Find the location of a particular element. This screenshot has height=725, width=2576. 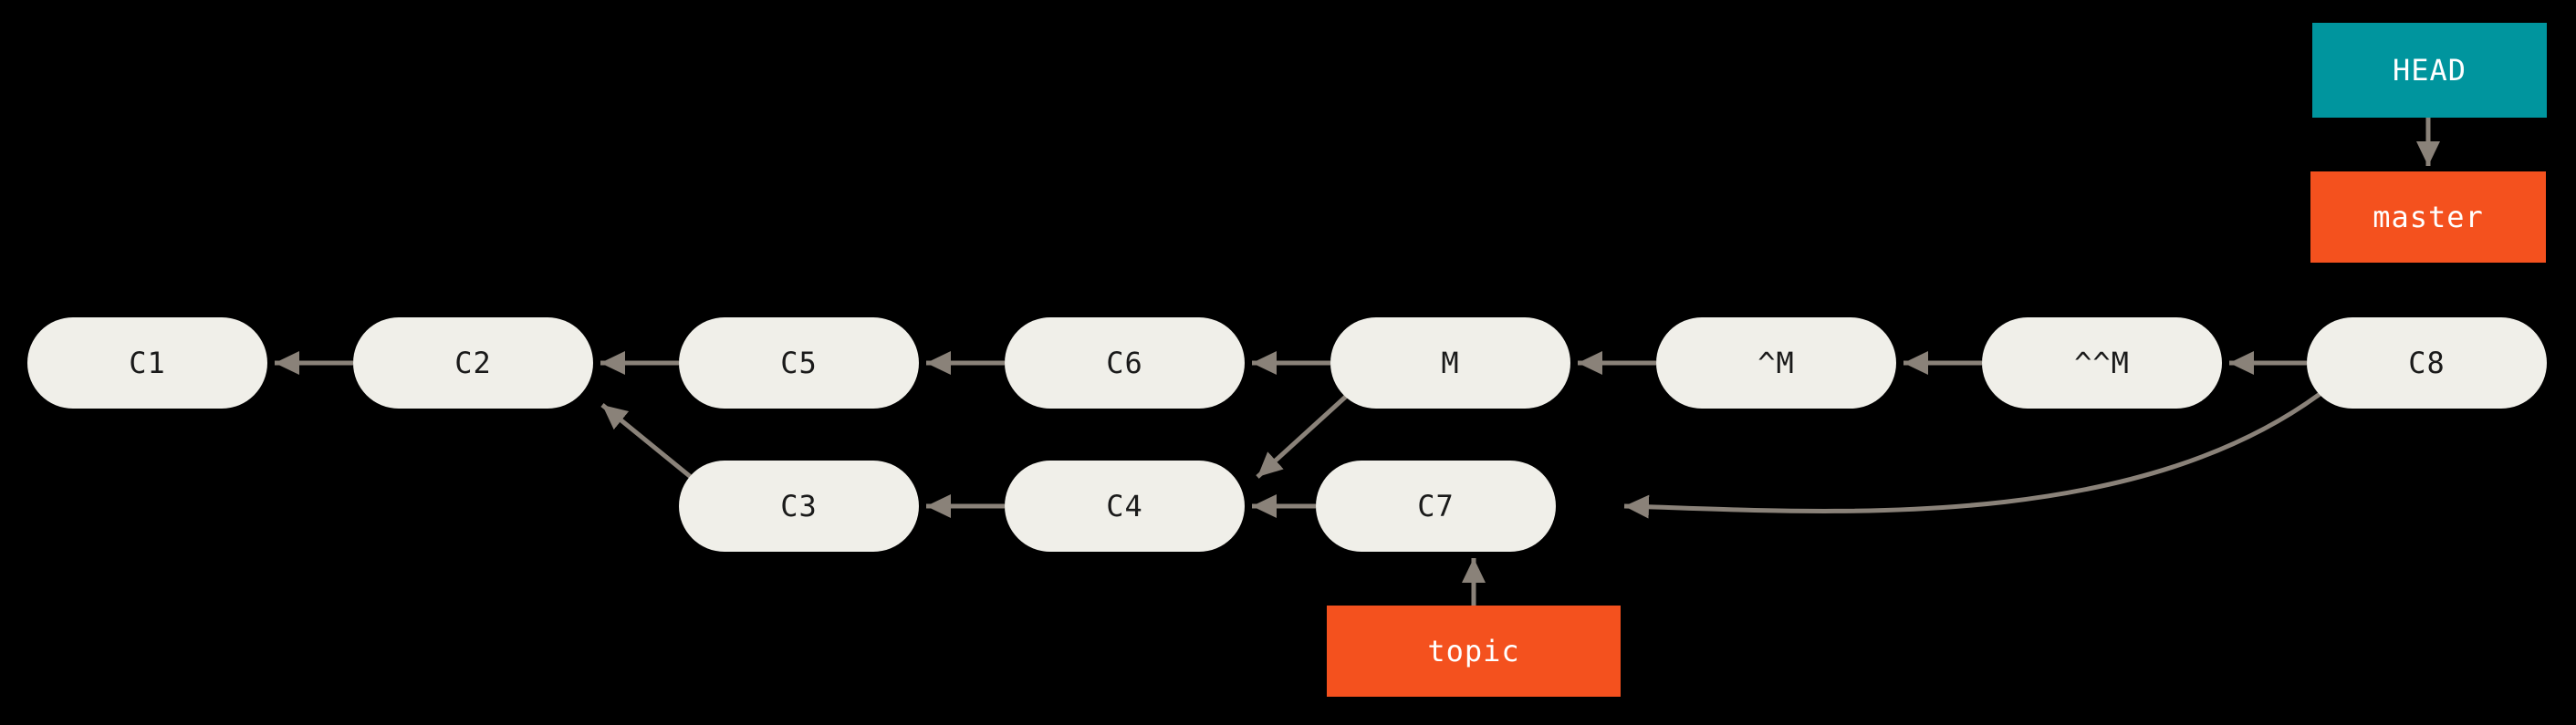

commit-node-c1: C1 is located at coordinates (147, 363).